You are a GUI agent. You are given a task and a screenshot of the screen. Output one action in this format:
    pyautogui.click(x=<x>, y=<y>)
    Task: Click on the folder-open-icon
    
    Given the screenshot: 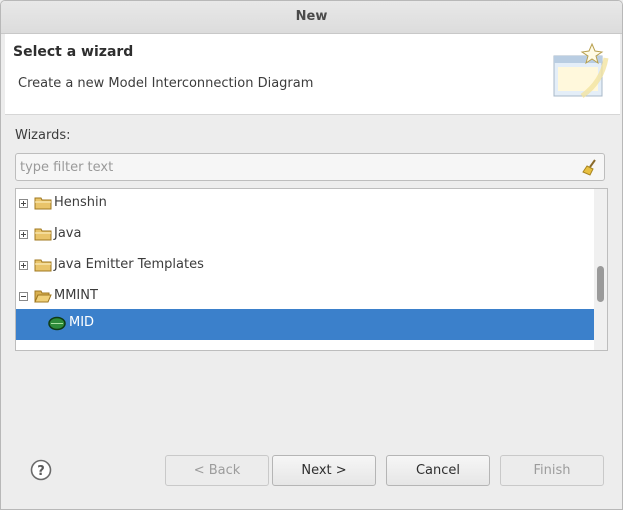 What is the action you would take?
    pyautogui.click(x=43, y=296)
    